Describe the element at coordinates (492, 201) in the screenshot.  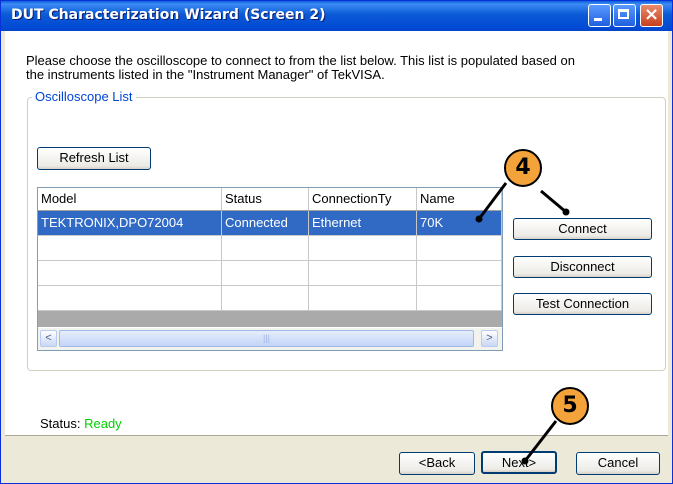
I see `callout-4-leader-left` at that location.